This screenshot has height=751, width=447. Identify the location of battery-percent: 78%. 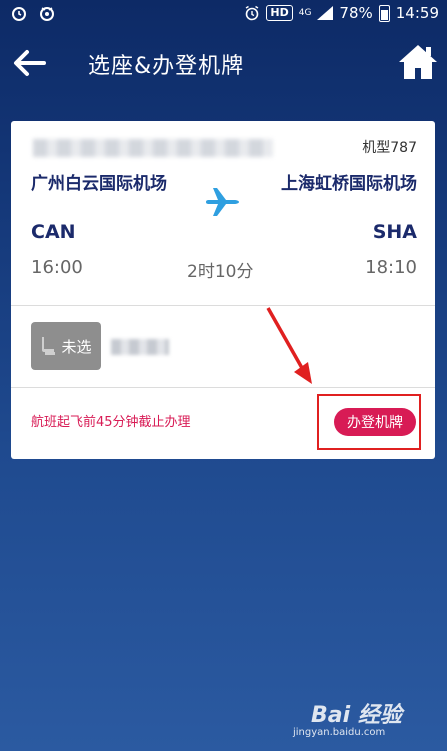
(356, 13).